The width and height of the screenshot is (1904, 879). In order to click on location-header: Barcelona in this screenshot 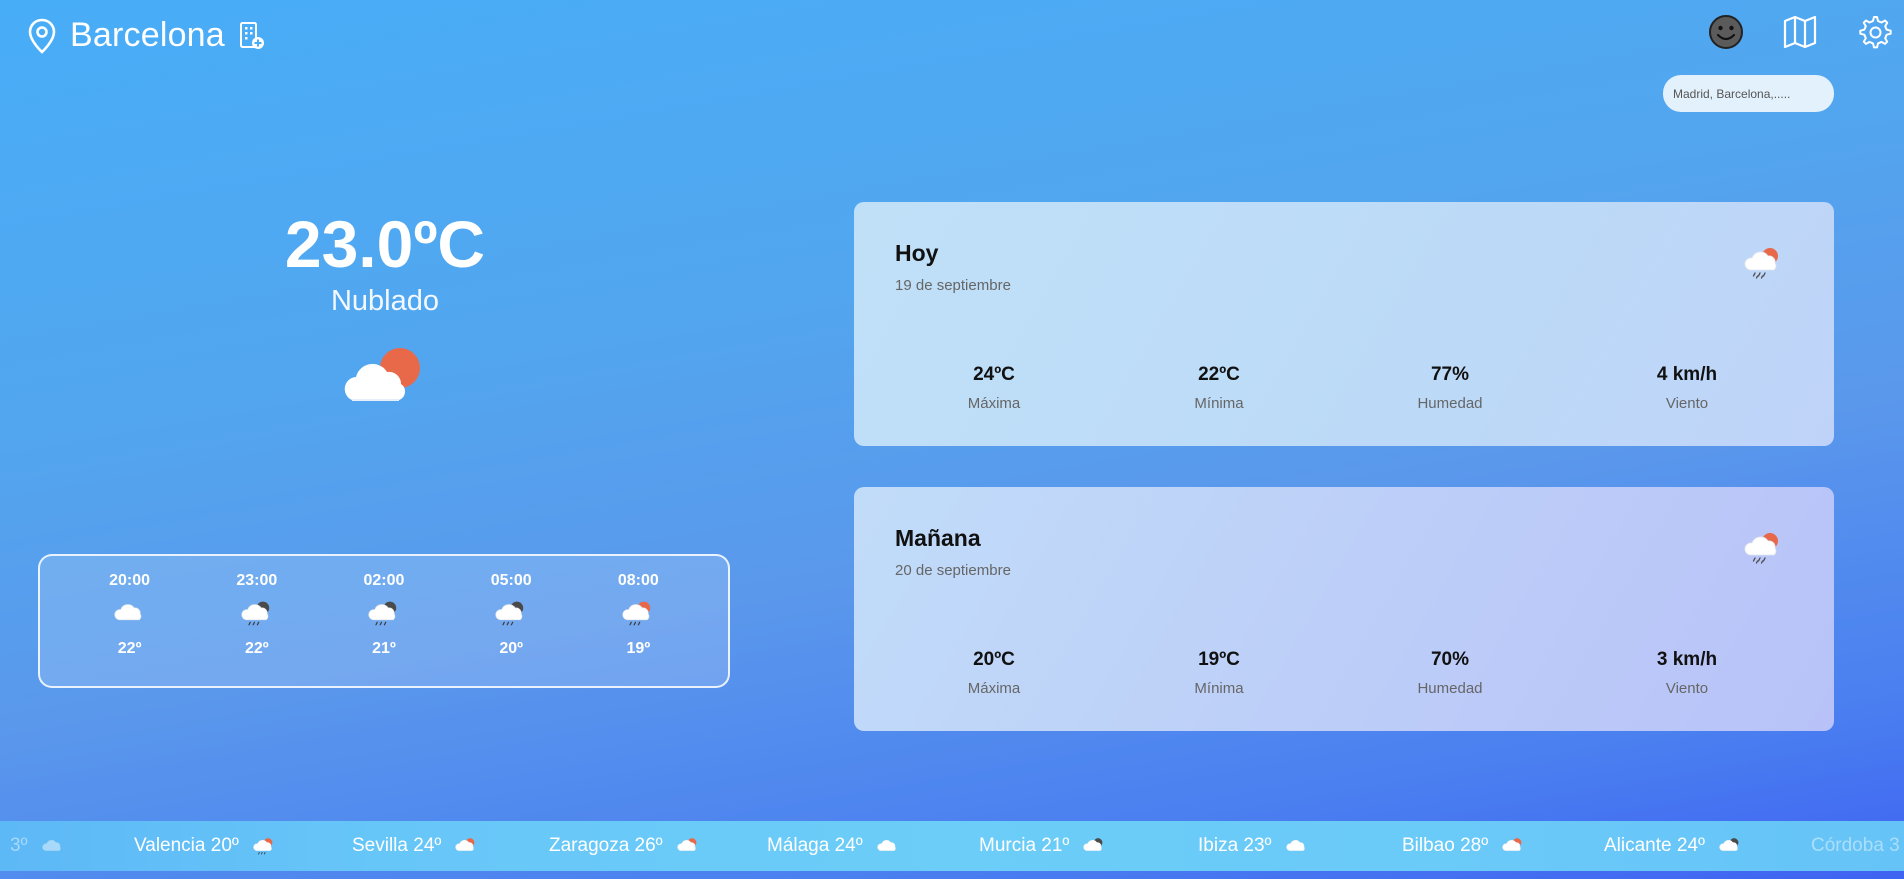, I will do `click(146, 35)`.